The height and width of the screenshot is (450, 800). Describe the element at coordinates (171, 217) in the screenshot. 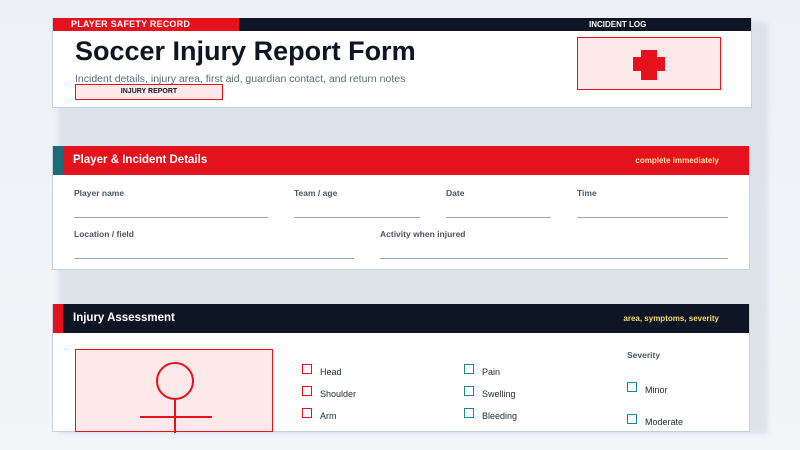

I see `player-name-field` at that location.